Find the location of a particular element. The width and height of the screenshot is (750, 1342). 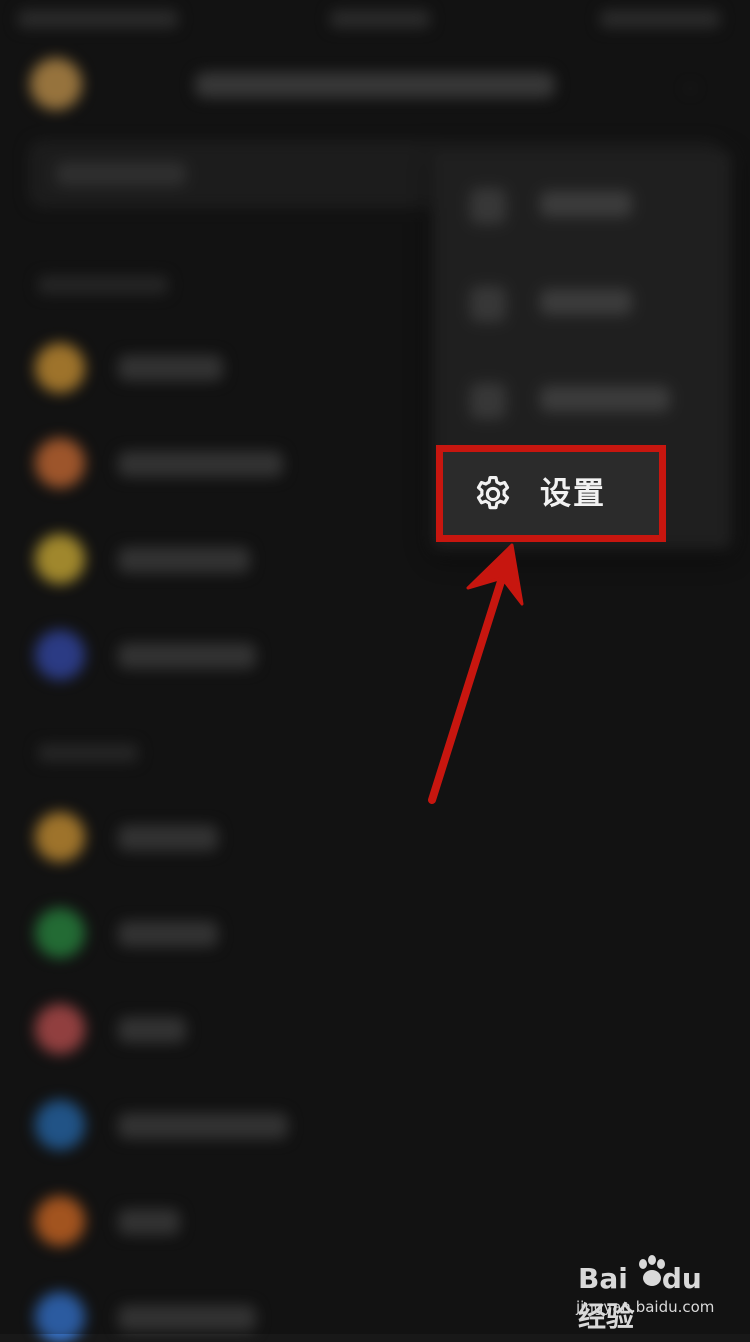

settings-label: 设置 is located at coordinates (573, 494).